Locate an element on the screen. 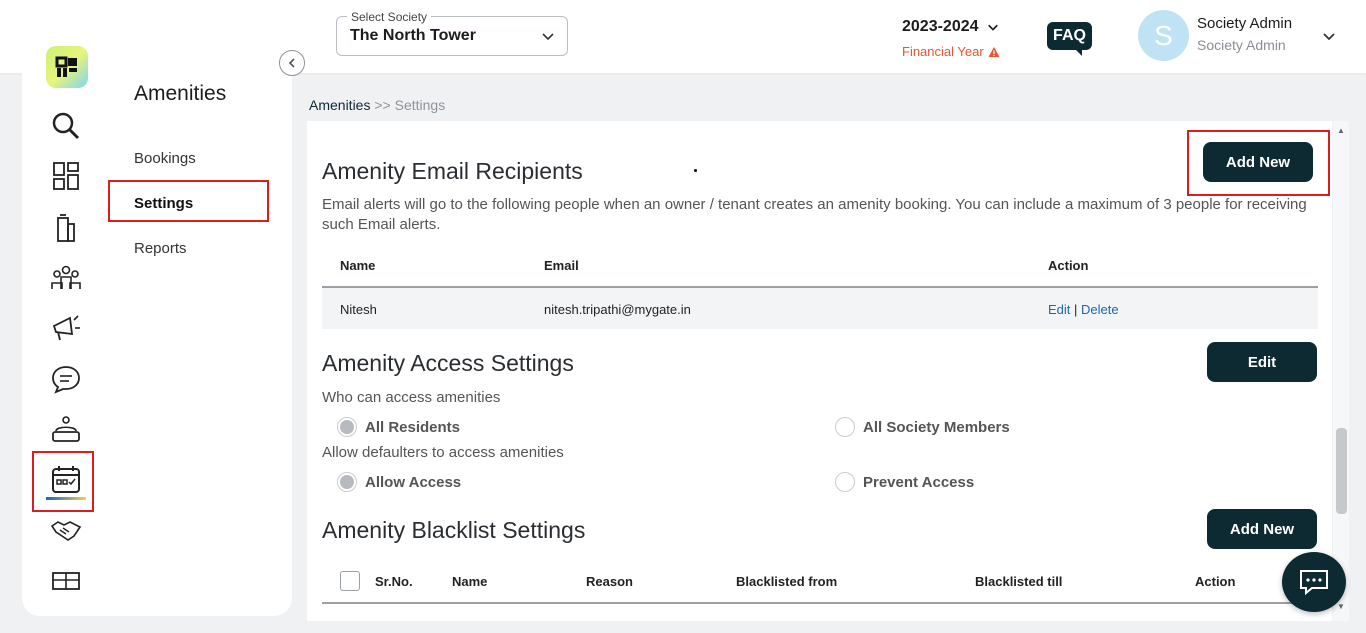 The width and height of the screenshot is (1366, 633). box-icon is located at coordinates (66, 580).